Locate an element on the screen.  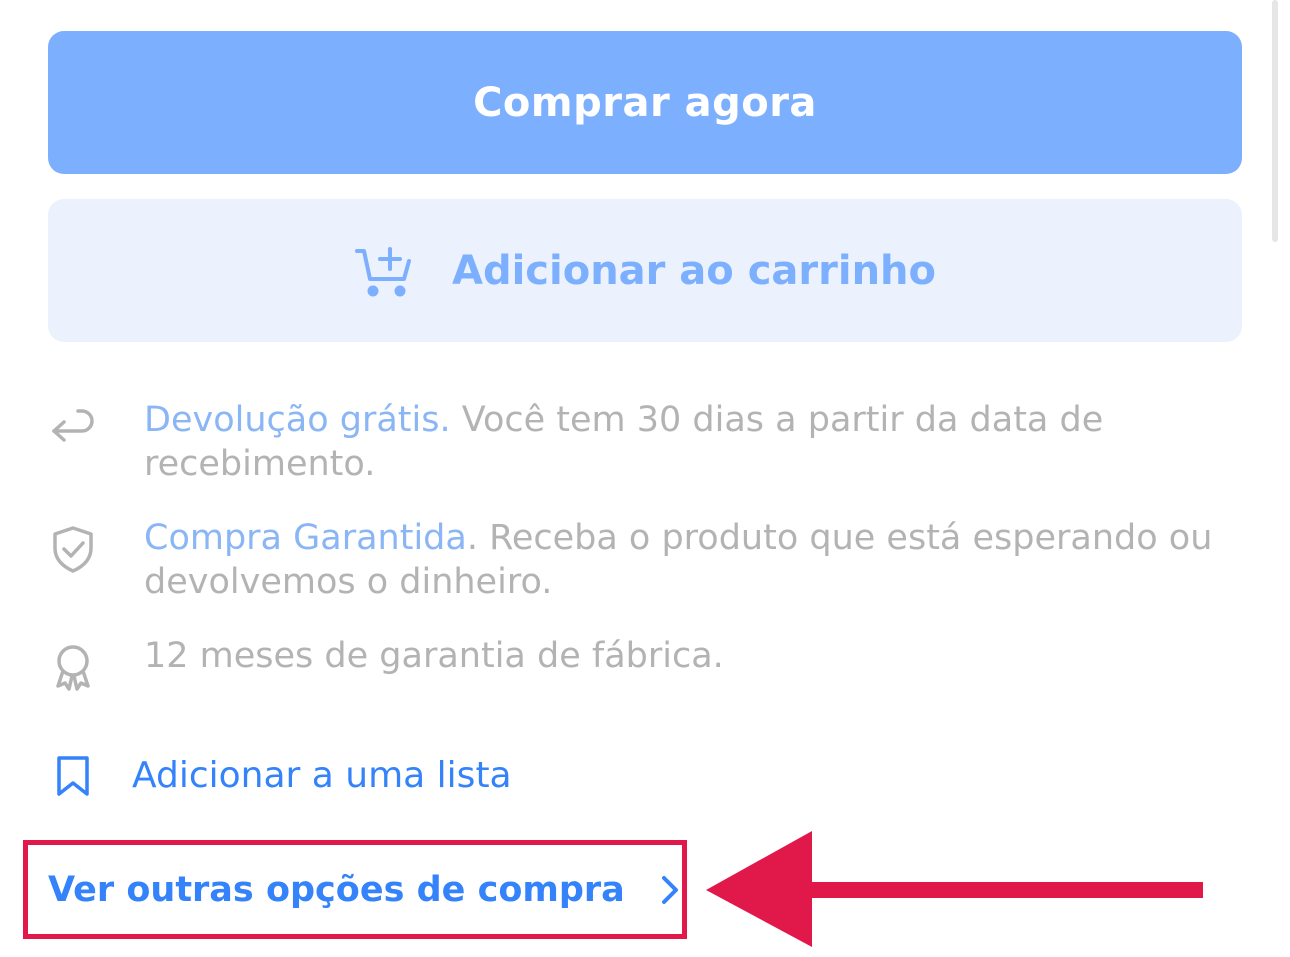
other-purchase-options-label: Ver outras opções de compra is located at coordinates (336, 890).